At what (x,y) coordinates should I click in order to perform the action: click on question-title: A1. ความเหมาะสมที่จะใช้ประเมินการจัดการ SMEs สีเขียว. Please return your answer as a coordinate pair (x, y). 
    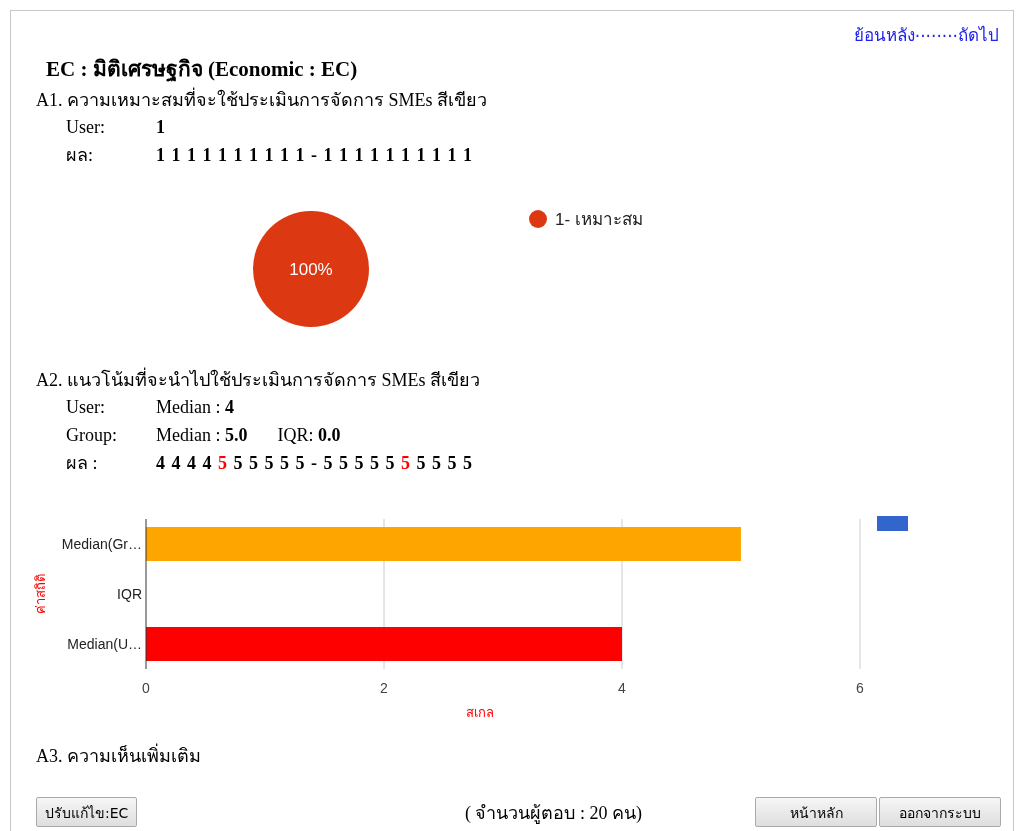
    Looking at the image, I should click on (524, 100).